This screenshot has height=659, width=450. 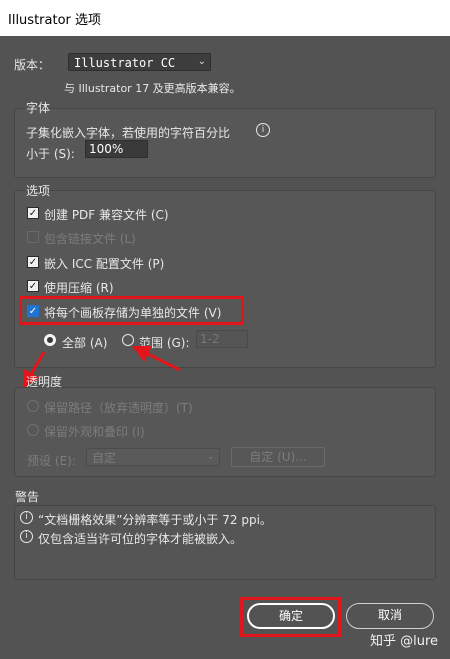 What do you see at coordinates (156, 358) in the screenshot?
I see `arrow-to-range` at bounding box center [156, 358].